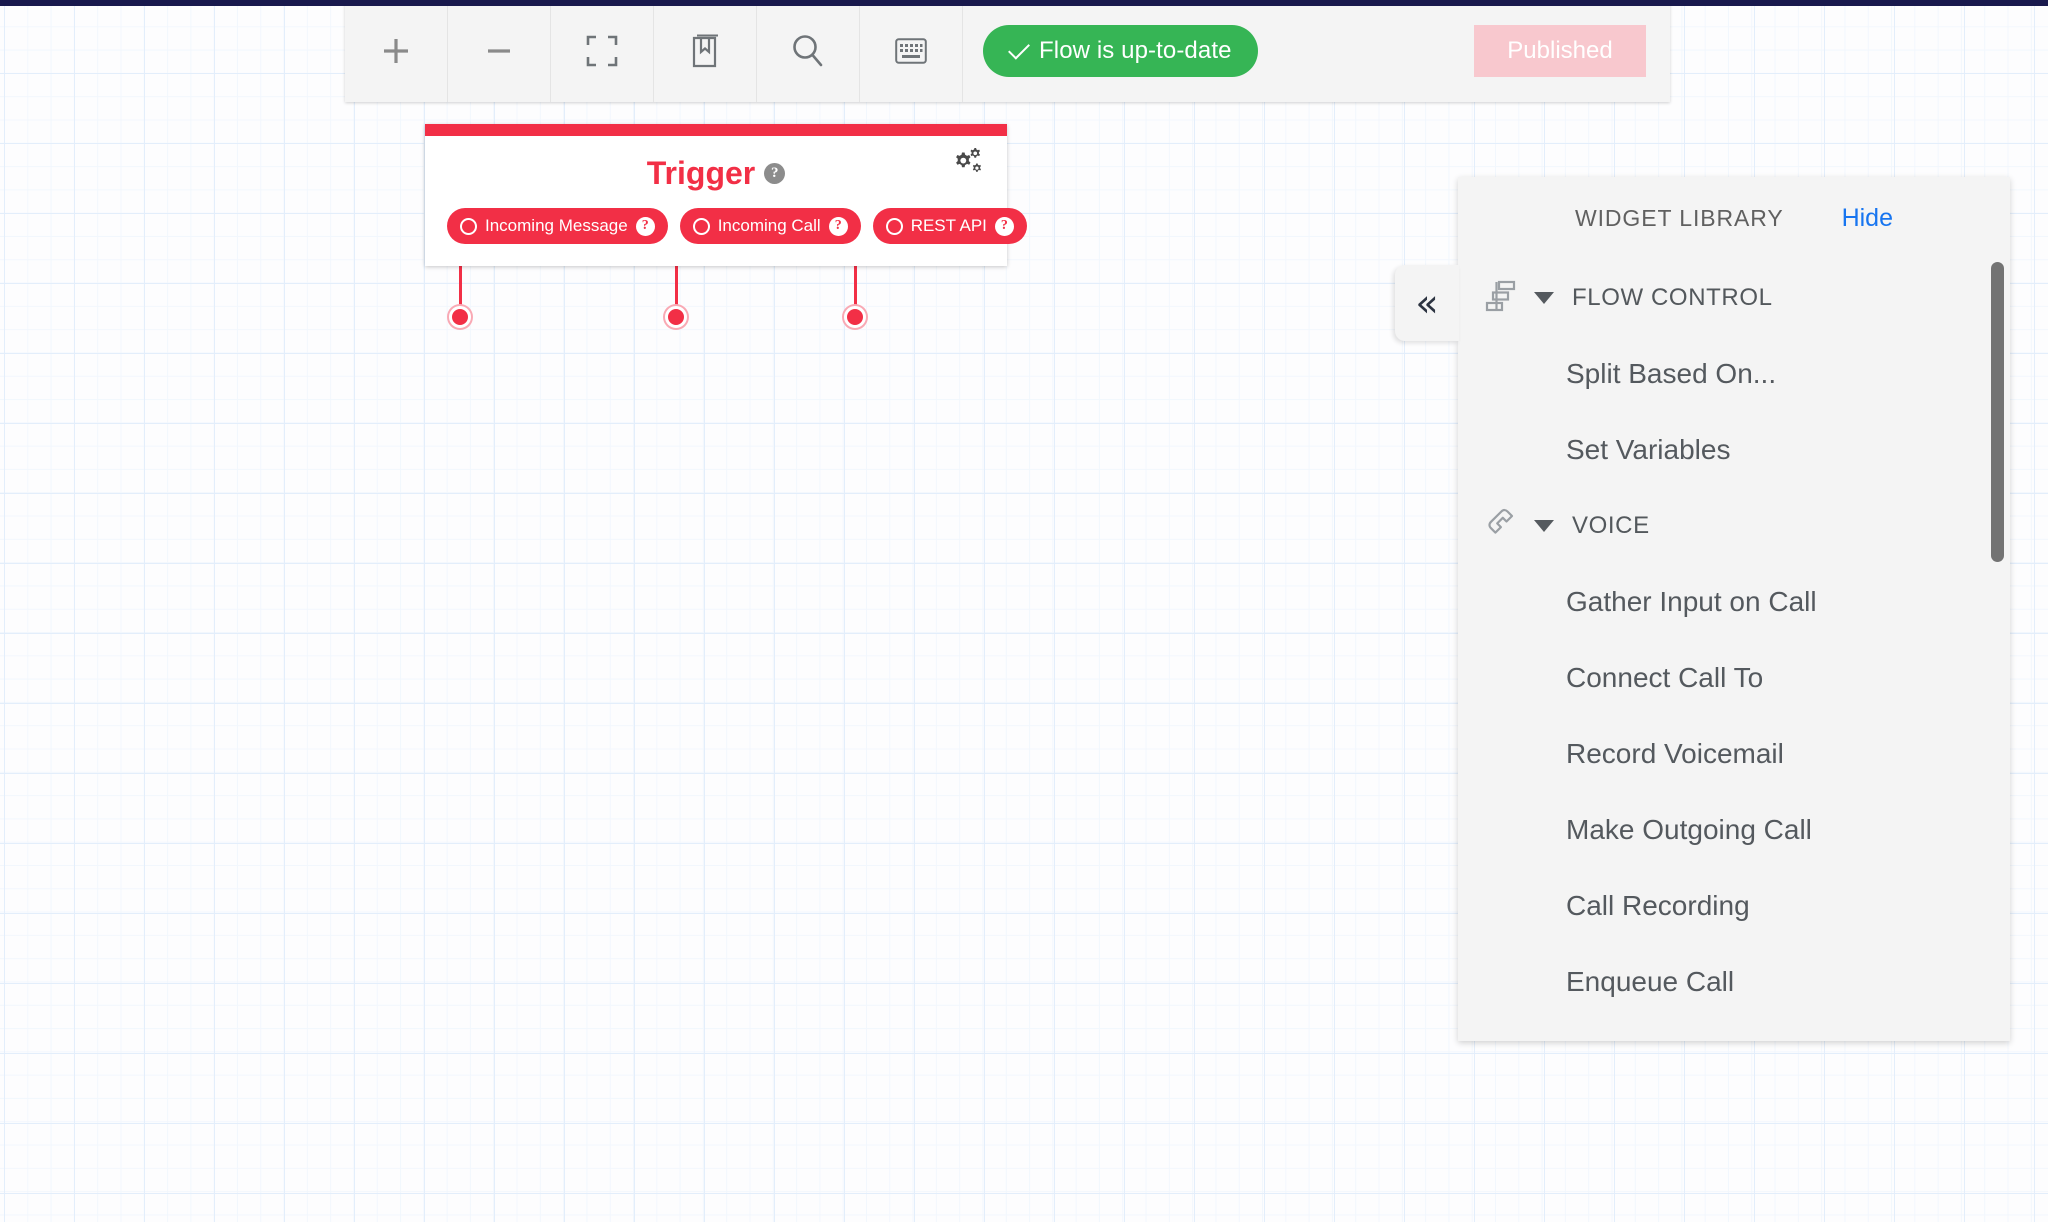  I want to click on widget-library-title: WIDGET LIBRARY, so click(1679, 218).